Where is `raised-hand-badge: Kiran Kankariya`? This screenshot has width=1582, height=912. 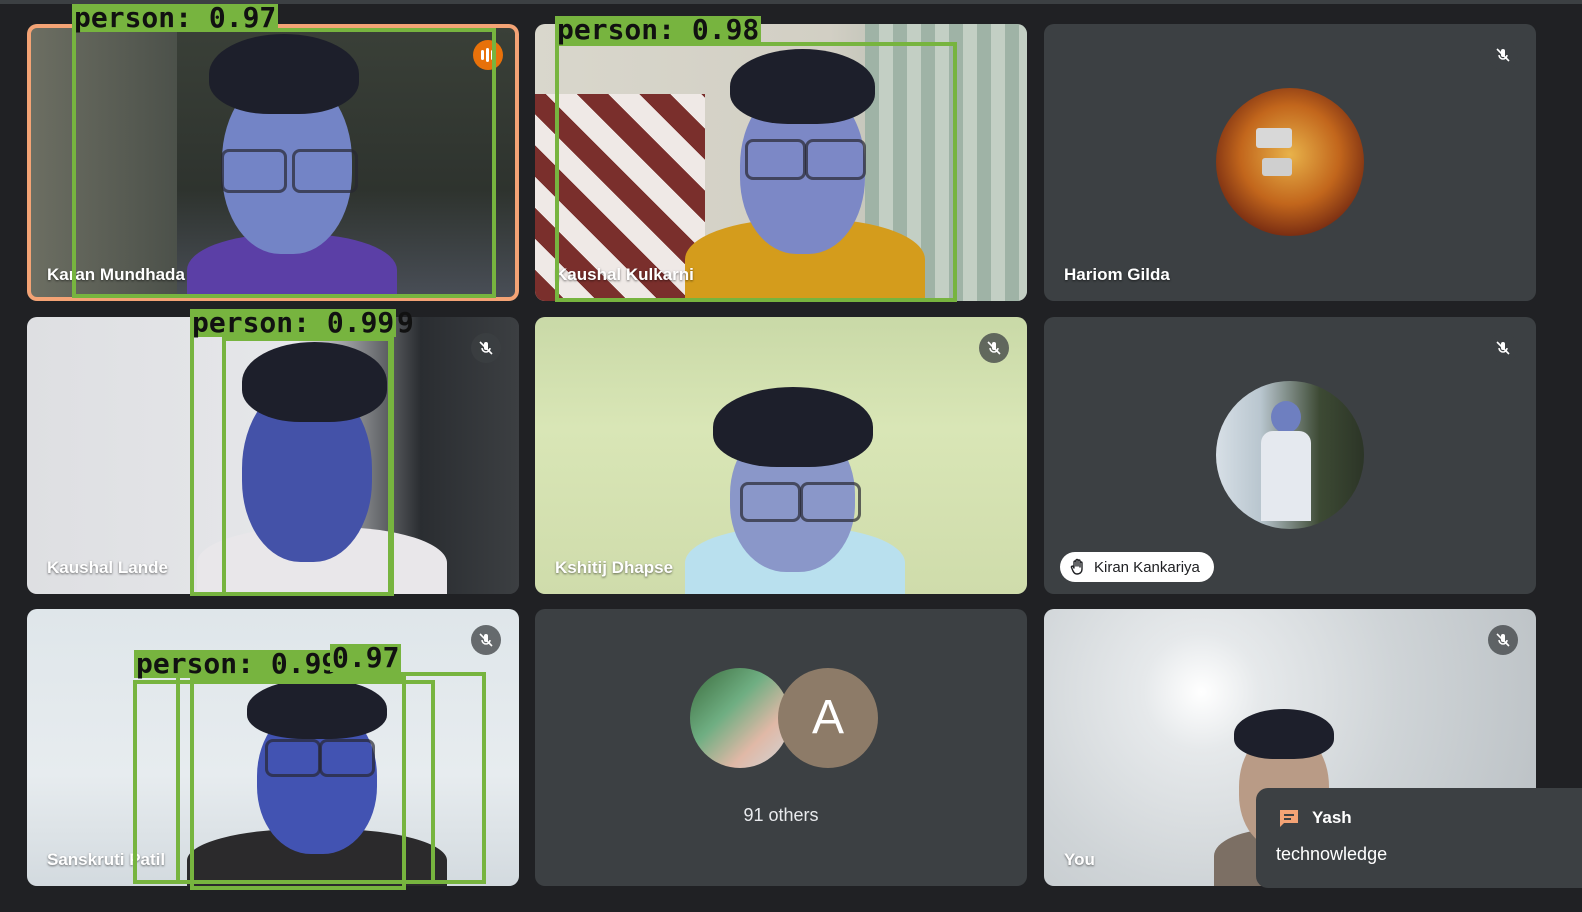 raised-hand-badge: Kiran Kankariya is located at coordinates (1137, 567).